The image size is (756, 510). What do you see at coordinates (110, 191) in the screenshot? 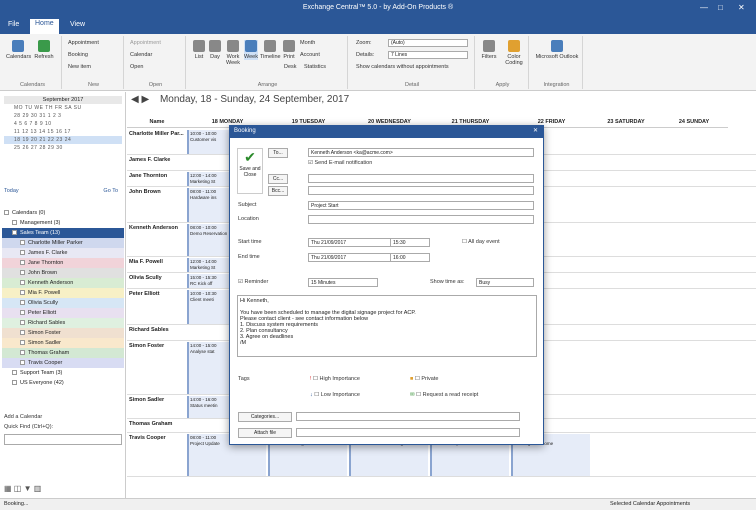
I see `goto-link: Go To` at bounding box center [110, 191].